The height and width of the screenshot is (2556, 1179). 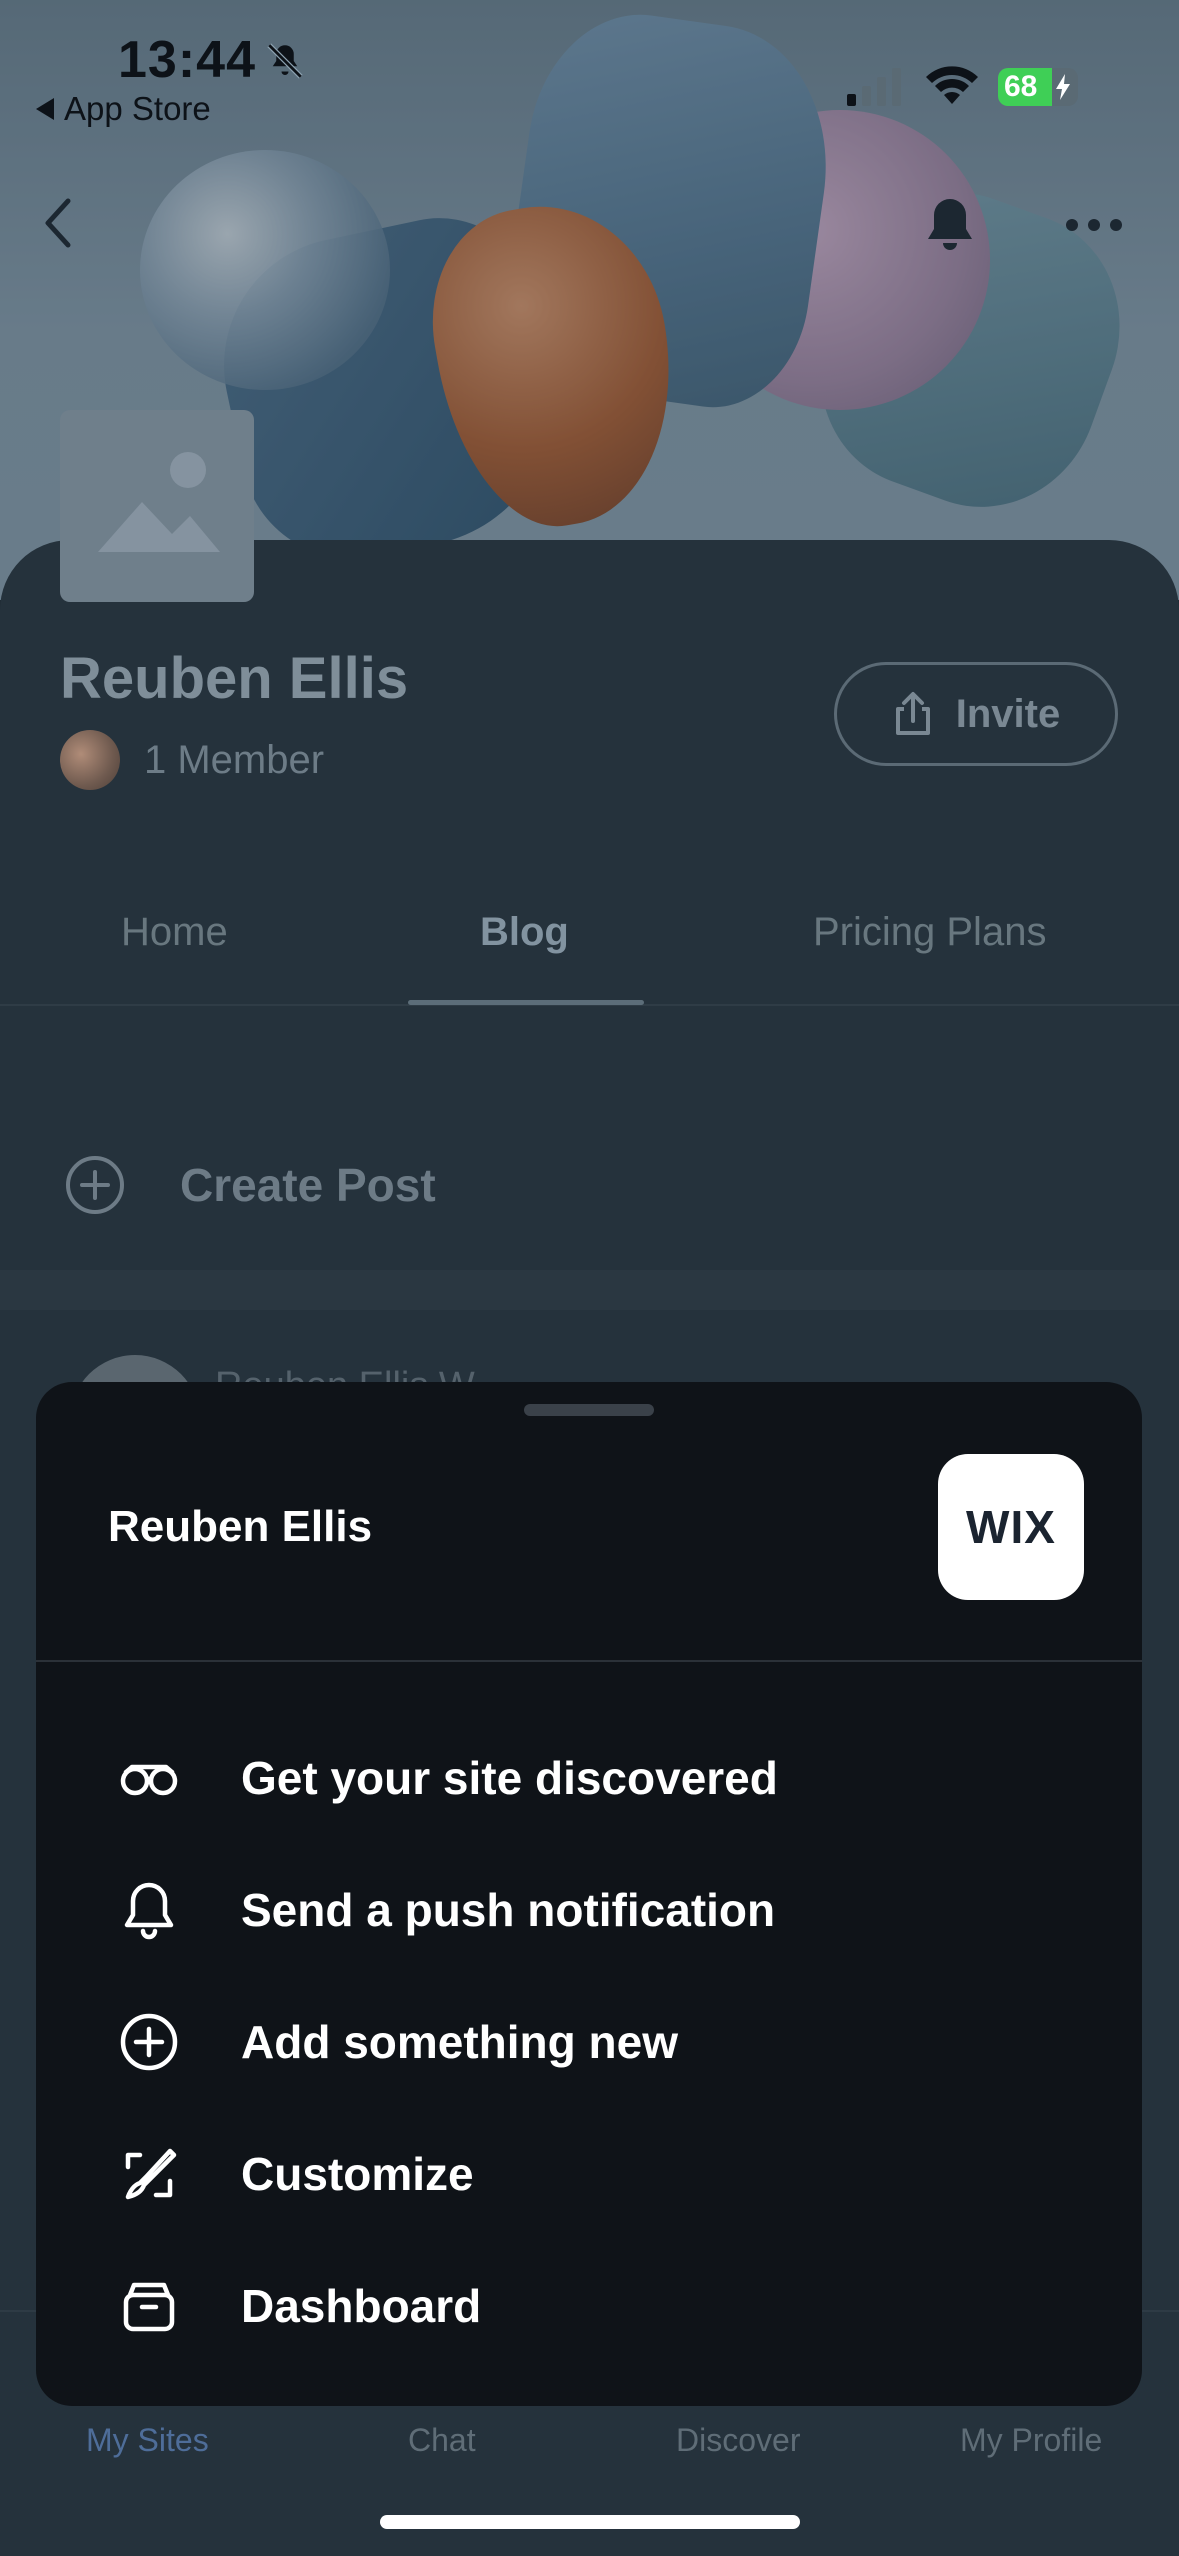 What do you see at coordinates (874, 87) in the screenshot?
I see `cellular-signal-icon` at bounding box center [874, 87].